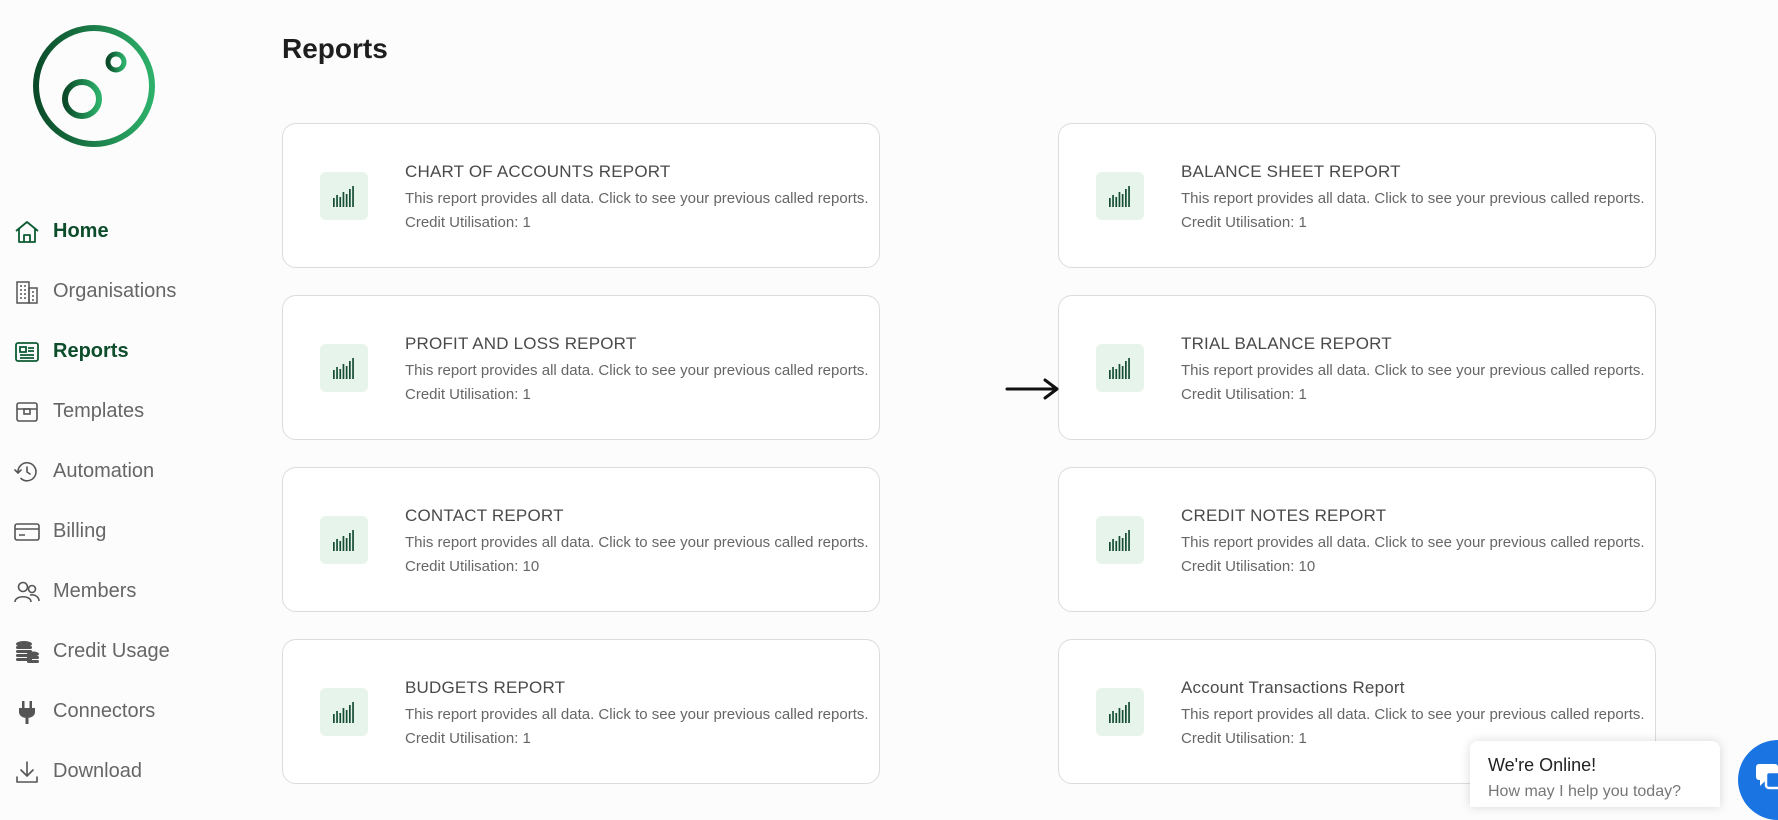 This screenshot has width=1778, height=820. What do you see at coordinates (80, 531) in the screenshot?
I see `sidebar-item-label: Billing` at bounding box center [80, 531].